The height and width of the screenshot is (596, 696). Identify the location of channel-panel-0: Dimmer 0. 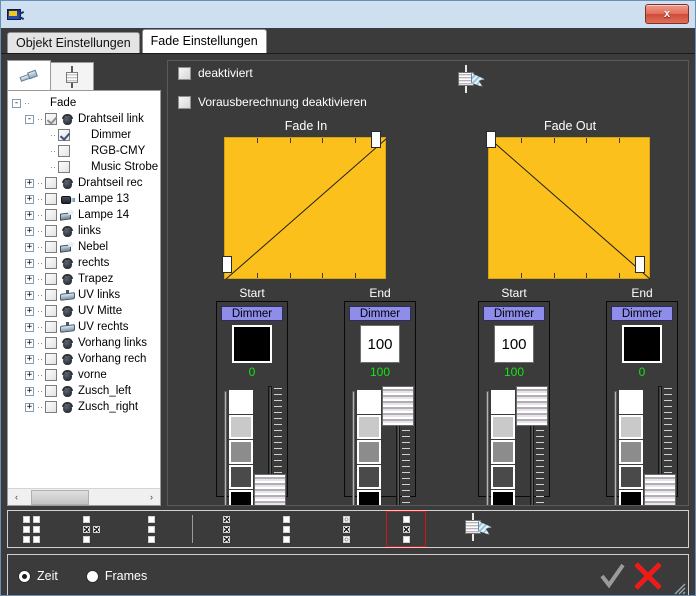
(252, 403).